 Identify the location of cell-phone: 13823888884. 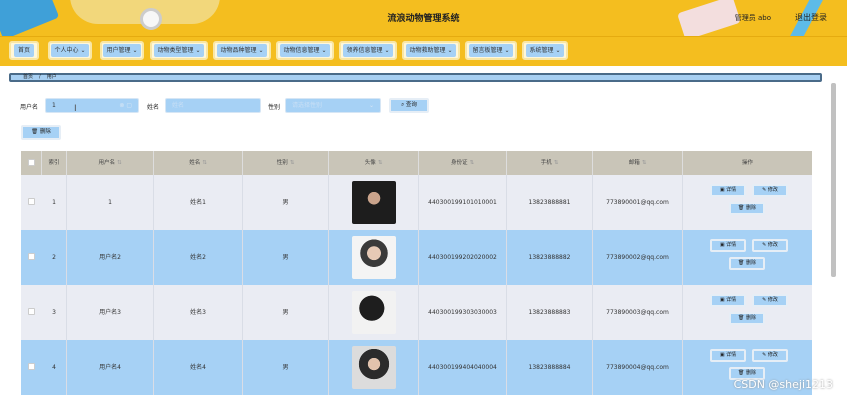
(550, 367).